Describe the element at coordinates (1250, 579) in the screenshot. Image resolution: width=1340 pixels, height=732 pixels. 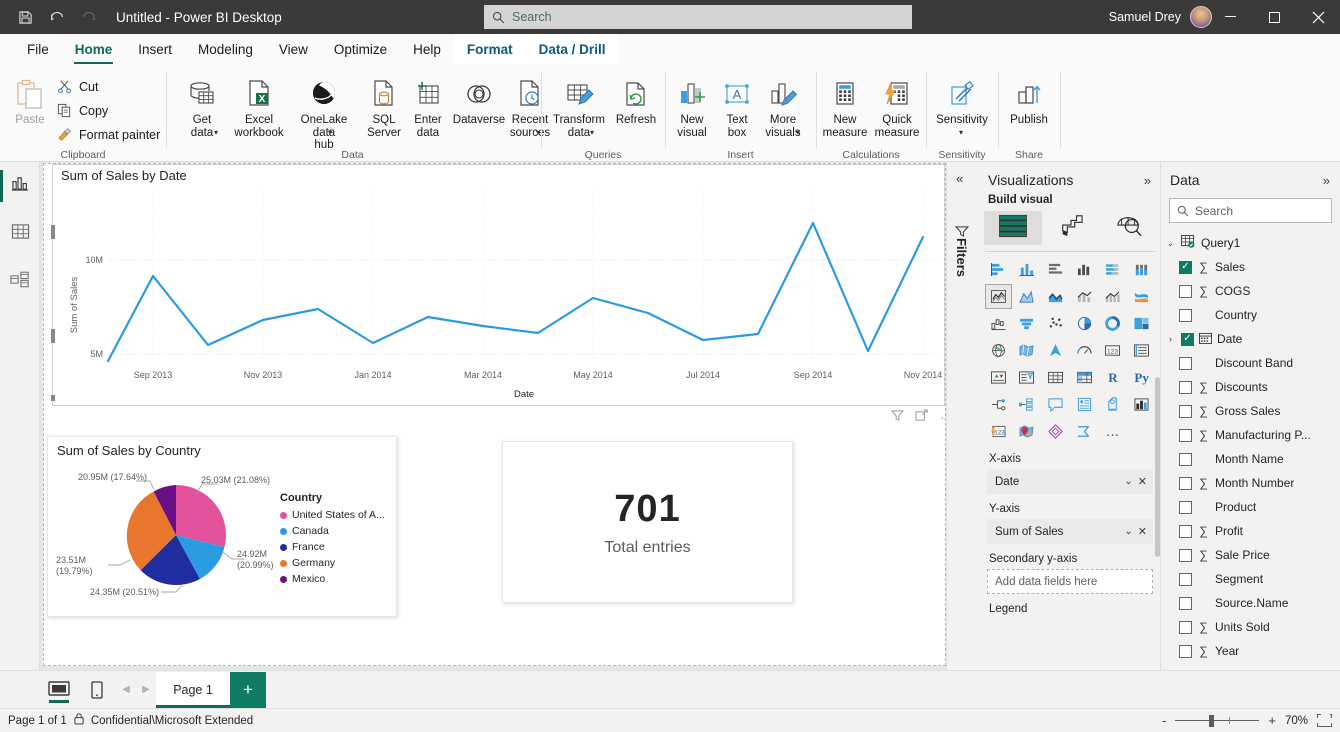
I see `data-field-segment: Segment` at that location.